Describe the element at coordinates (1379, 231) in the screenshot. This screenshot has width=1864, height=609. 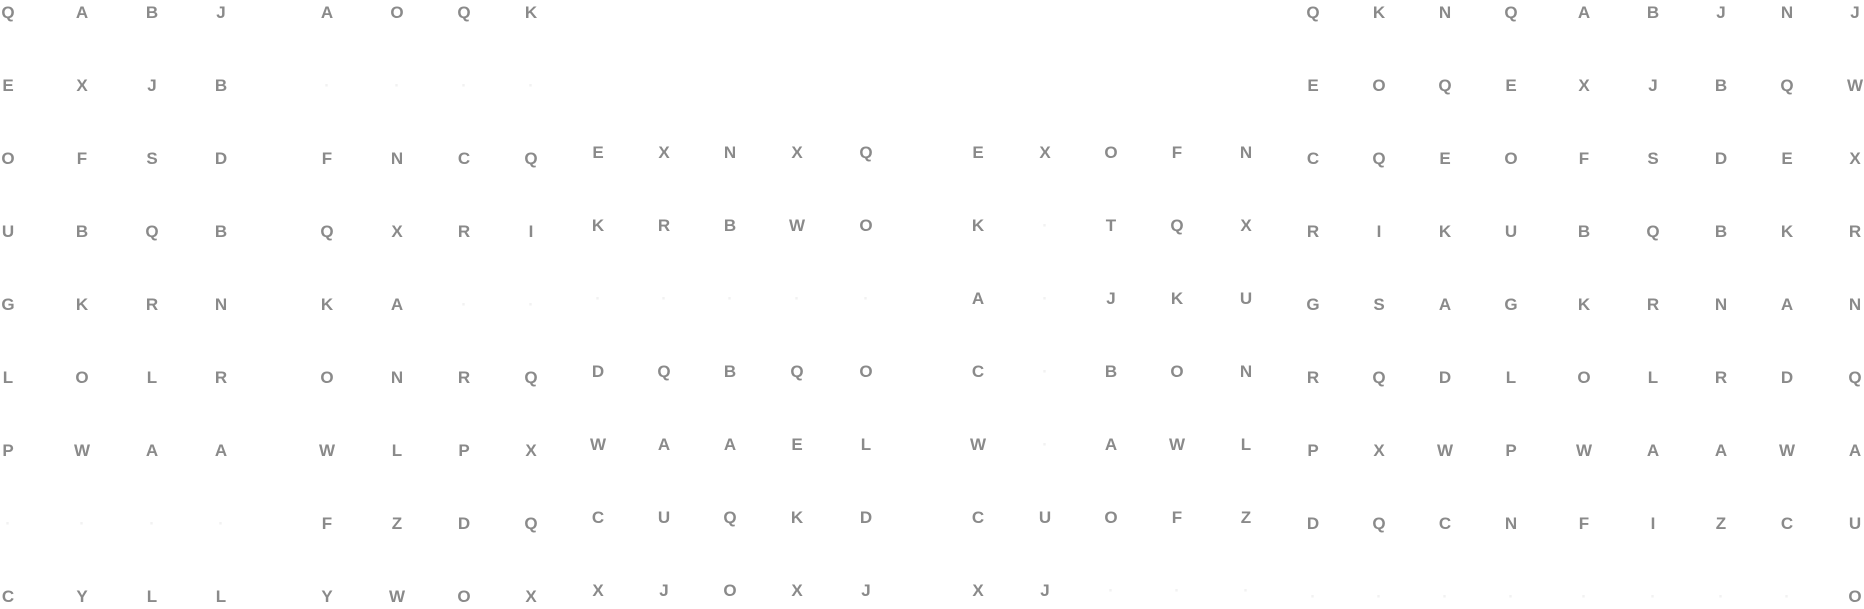
I see `letter-cell: I` at that location.